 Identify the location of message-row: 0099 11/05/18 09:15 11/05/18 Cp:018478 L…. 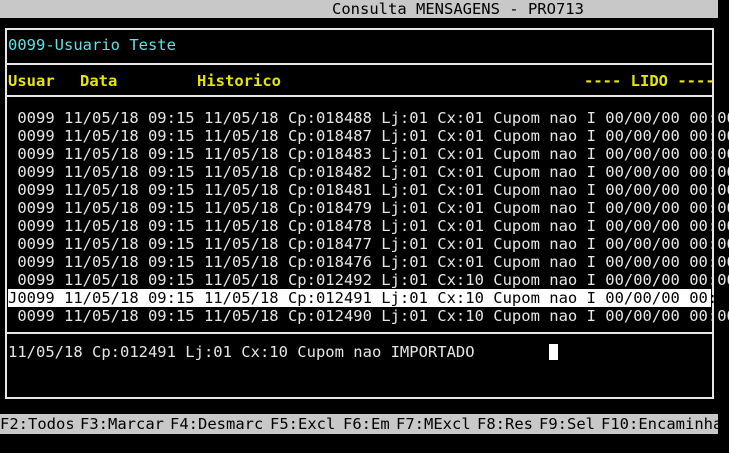
(368, 226).